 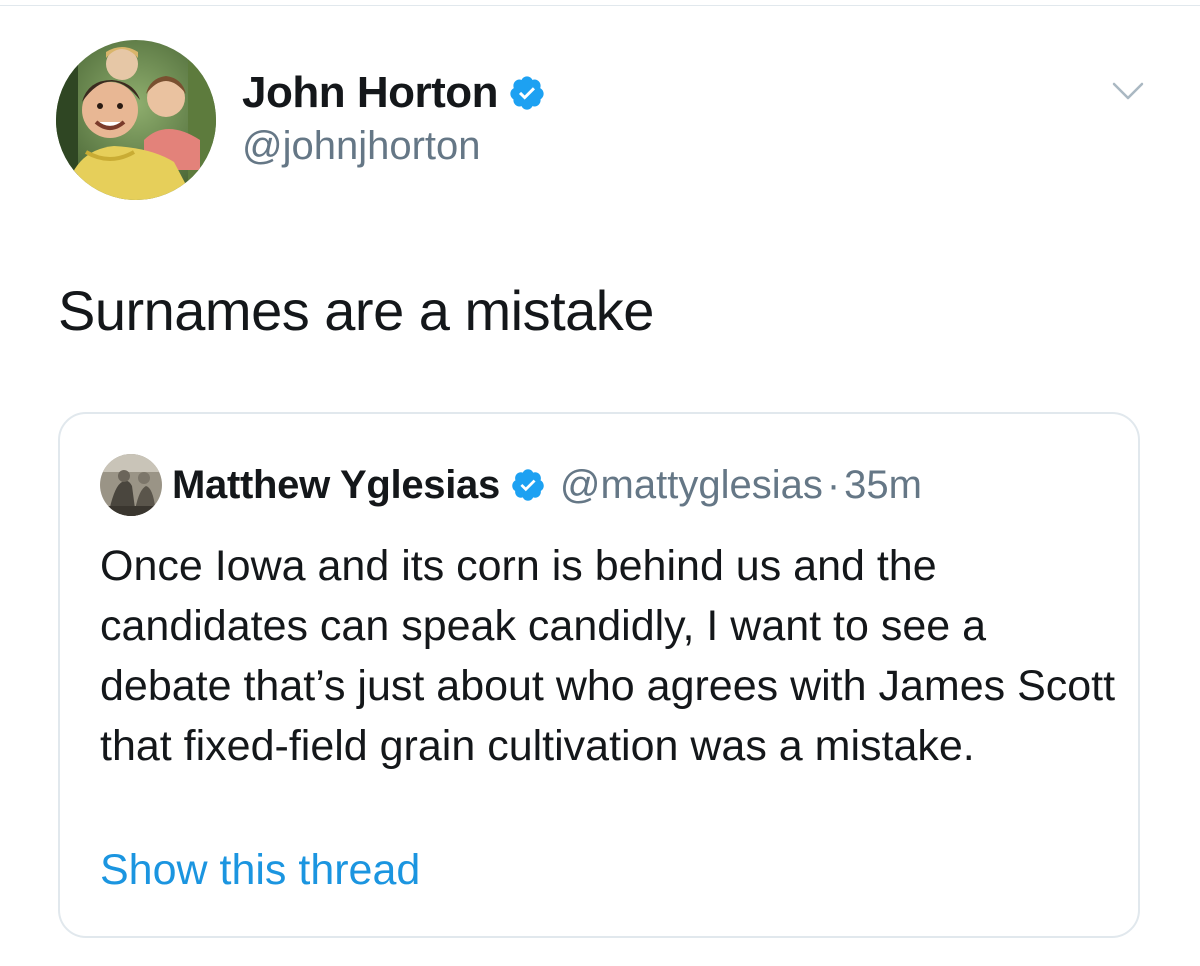 I want to click on author-avatar, so click(x=136, y=120).